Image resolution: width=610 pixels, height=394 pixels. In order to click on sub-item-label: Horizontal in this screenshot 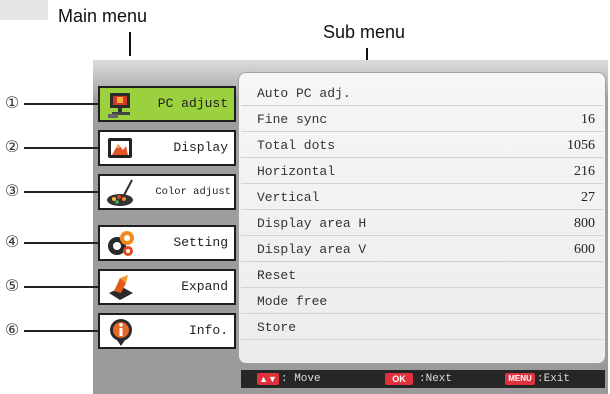, I will do `click(296, 171)`.